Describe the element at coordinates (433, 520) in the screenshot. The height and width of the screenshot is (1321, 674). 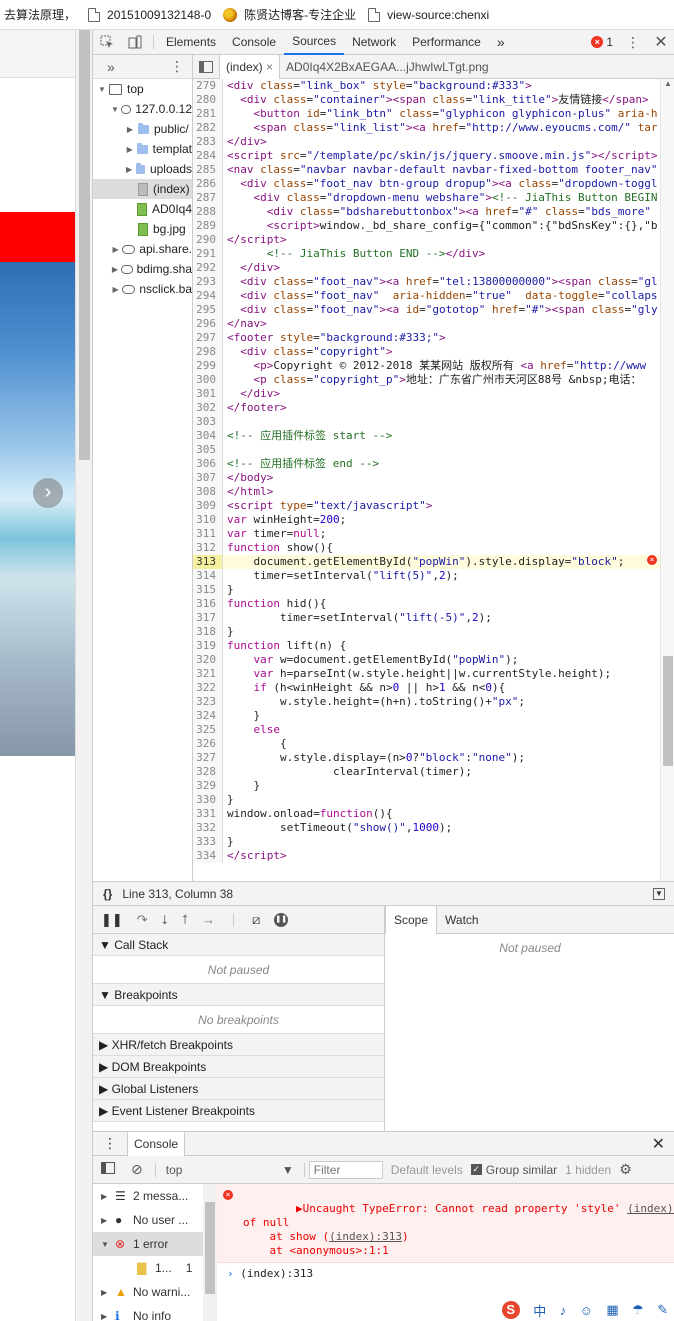
I see `code-line: 310 var winHeight=200;` at that location.